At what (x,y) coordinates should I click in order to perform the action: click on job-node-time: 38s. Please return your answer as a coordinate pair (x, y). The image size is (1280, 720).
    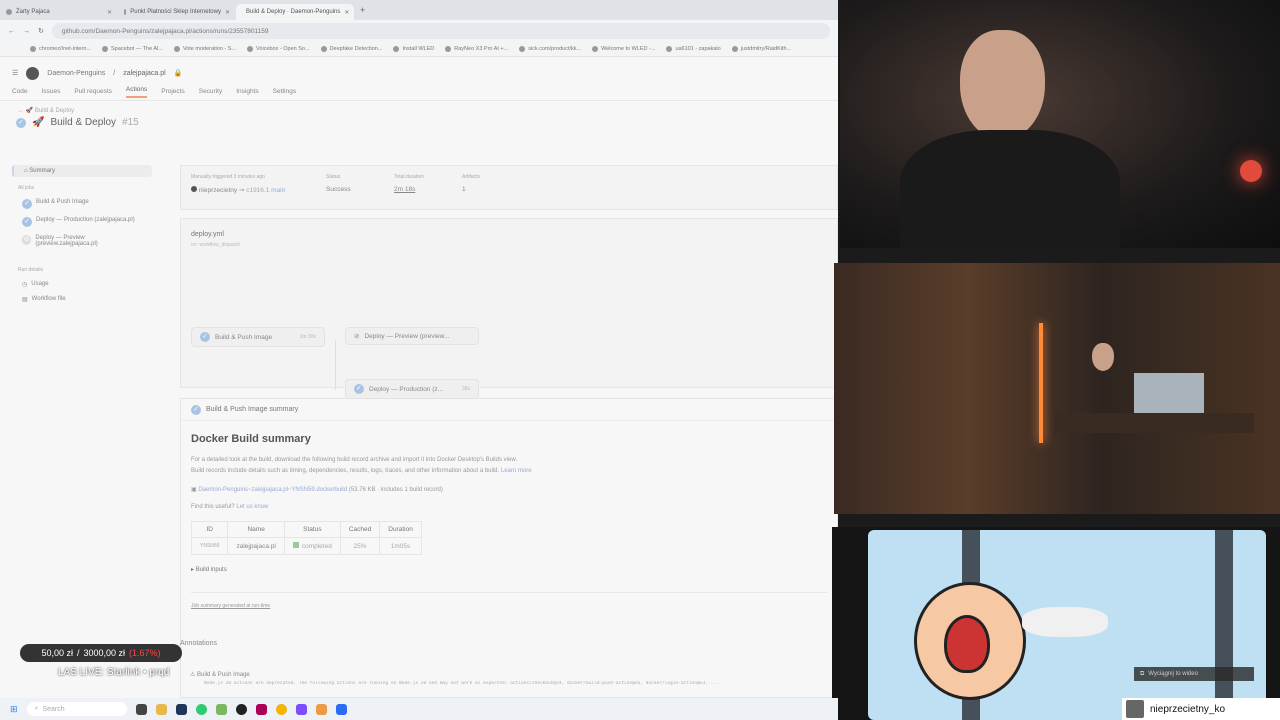
    Looking at the image, I should click on (465, 389).